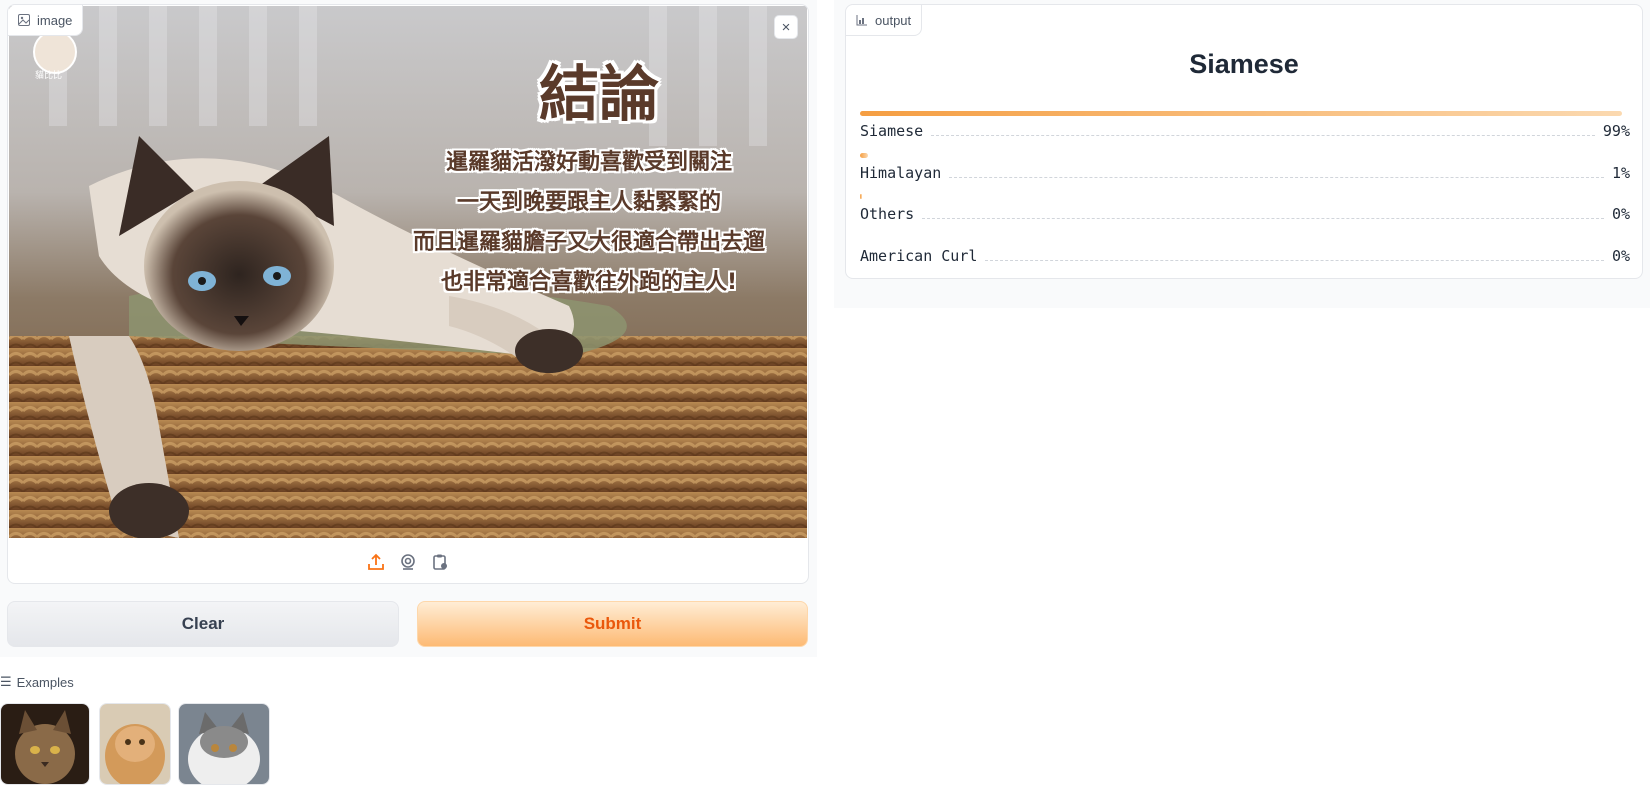 The width and height of the screenshot is (1650, 785). What do you see at coordinates (24, 20) in the screenshot?
I see `image-icon` at bounding box center [24, 20].